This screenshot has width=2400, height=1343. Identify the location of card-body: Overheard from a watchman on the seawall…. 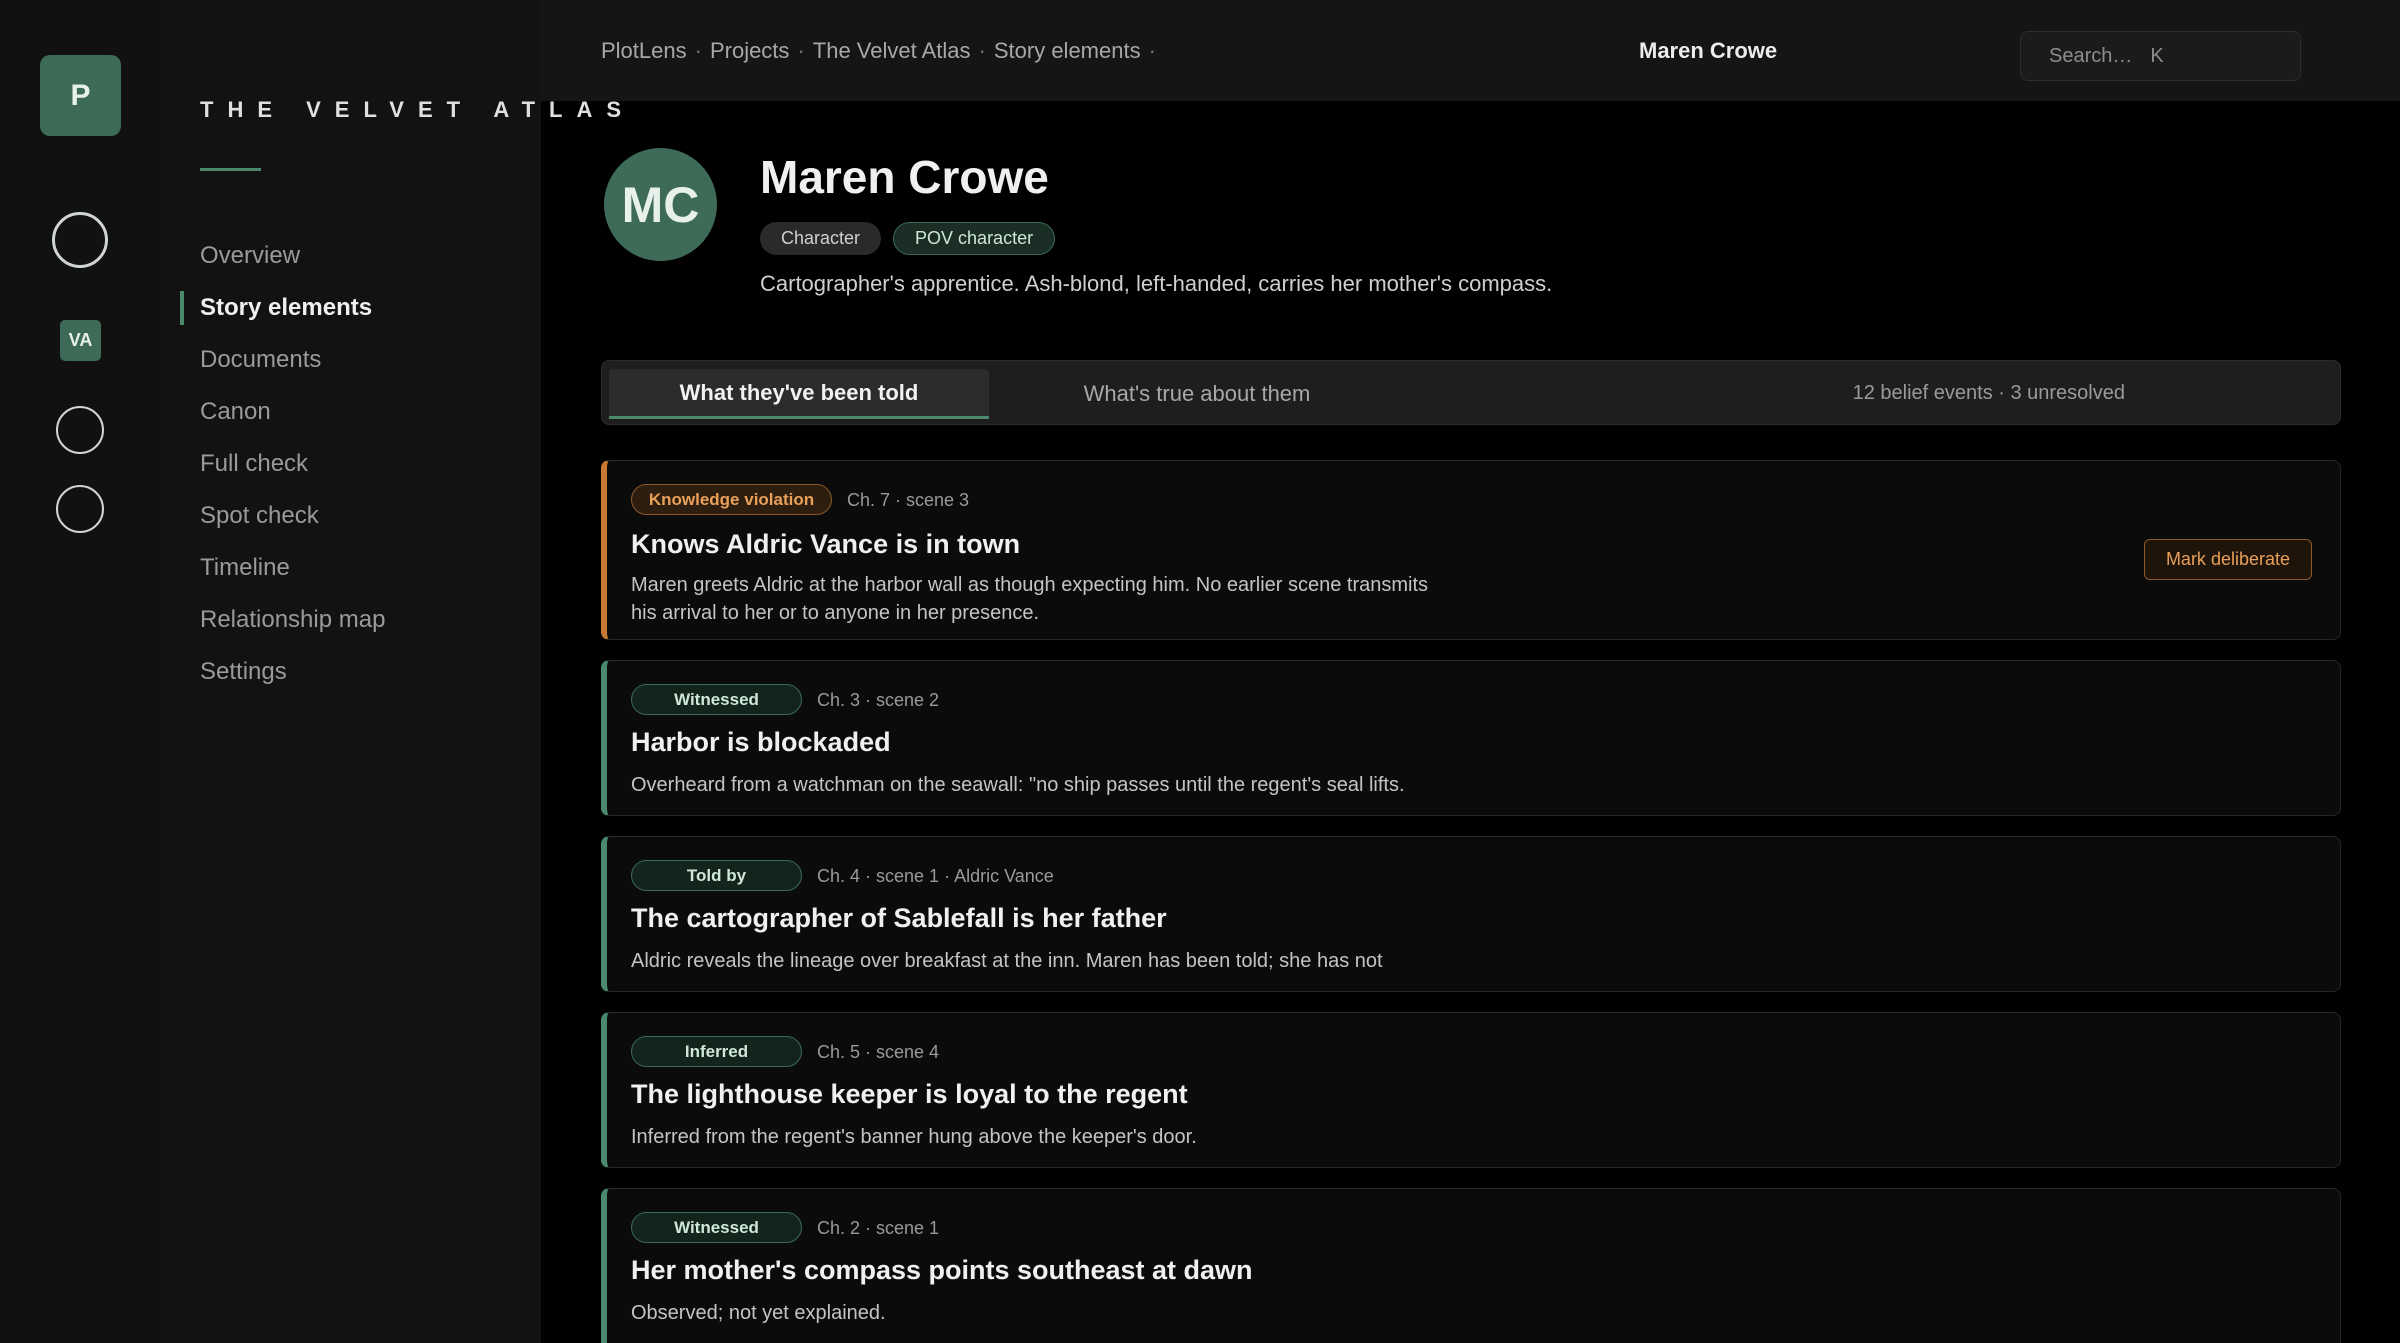
(1018, 785).